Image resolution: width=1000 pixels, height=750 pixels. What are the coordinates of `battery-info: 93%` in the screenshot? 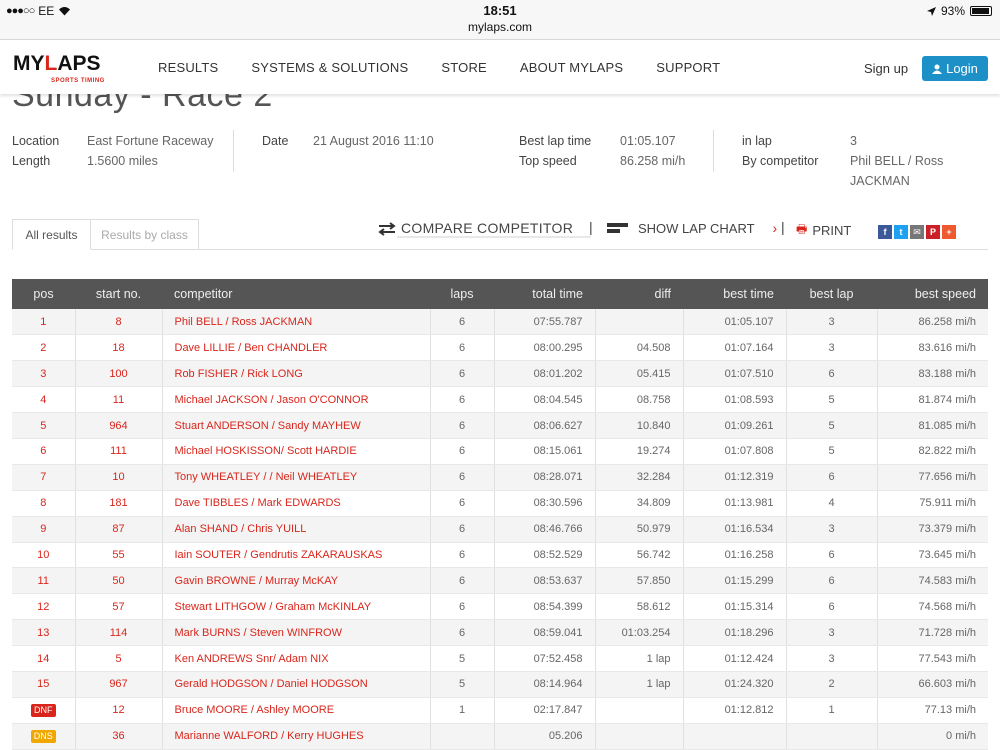 It's located at (959, 11).